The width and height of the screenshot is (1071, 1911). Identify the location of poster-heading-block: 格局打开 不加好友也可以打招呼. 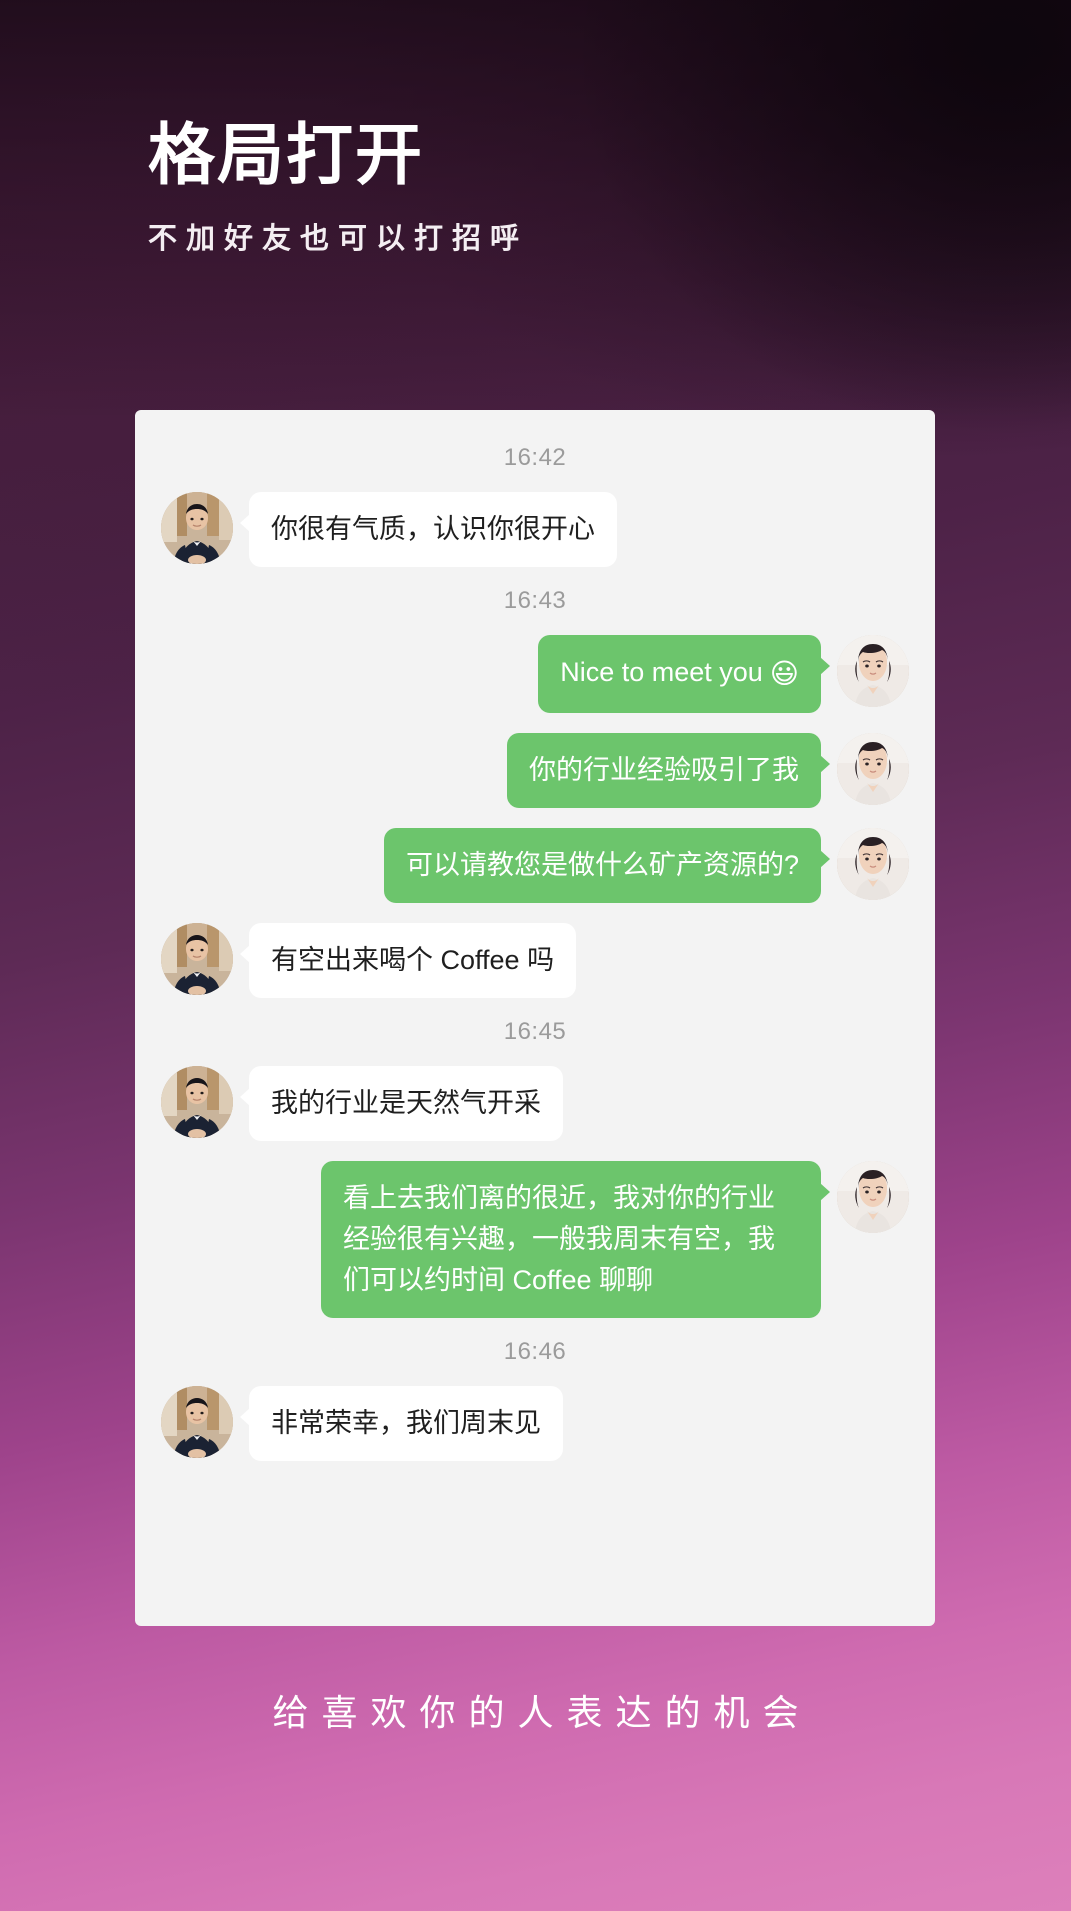
(338, 187).